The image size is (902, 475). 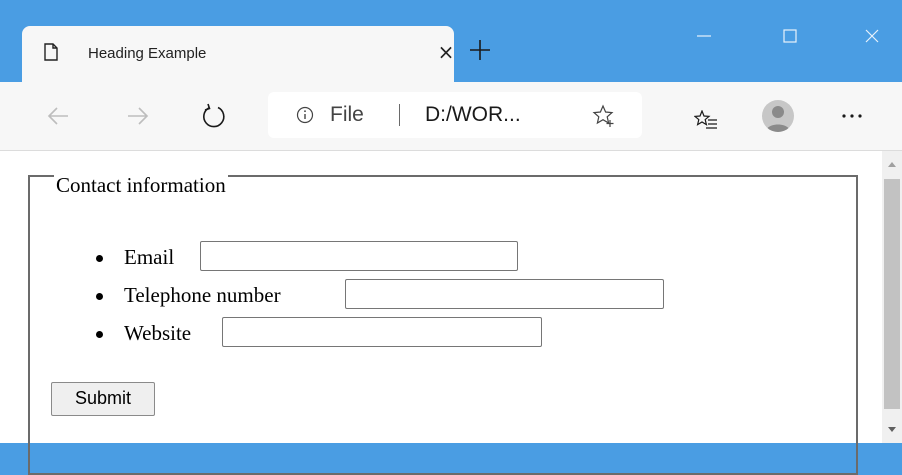 I want to click on tab-close-icon: ×, so click(x=446, y=52).